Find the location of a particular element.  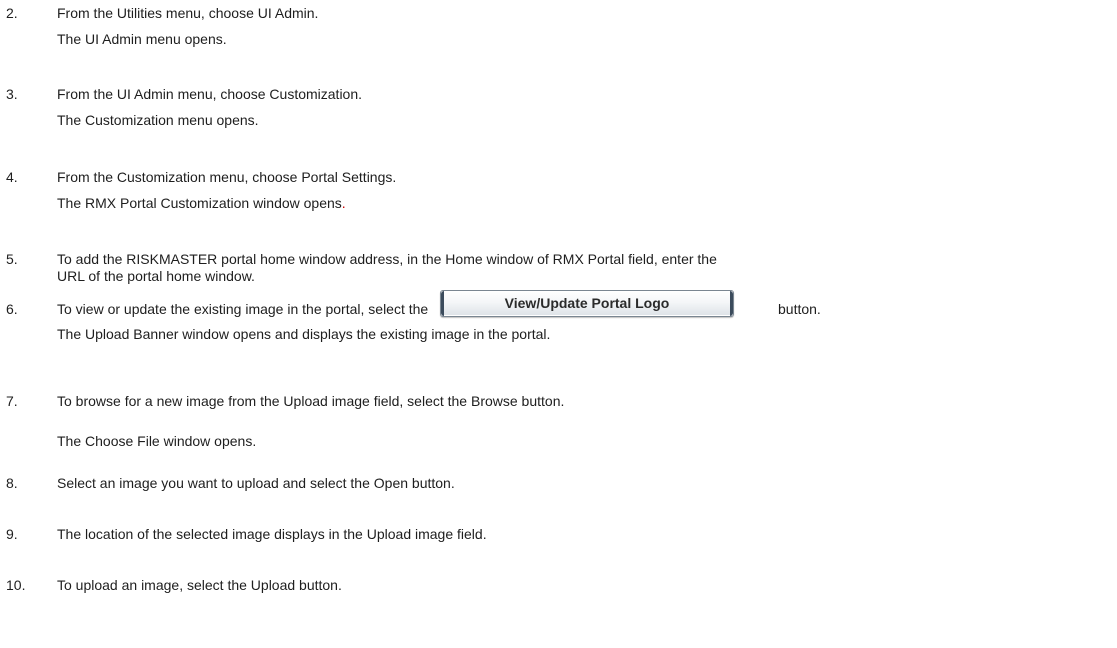

step-number: 8. is located at coordinates (12, 483).